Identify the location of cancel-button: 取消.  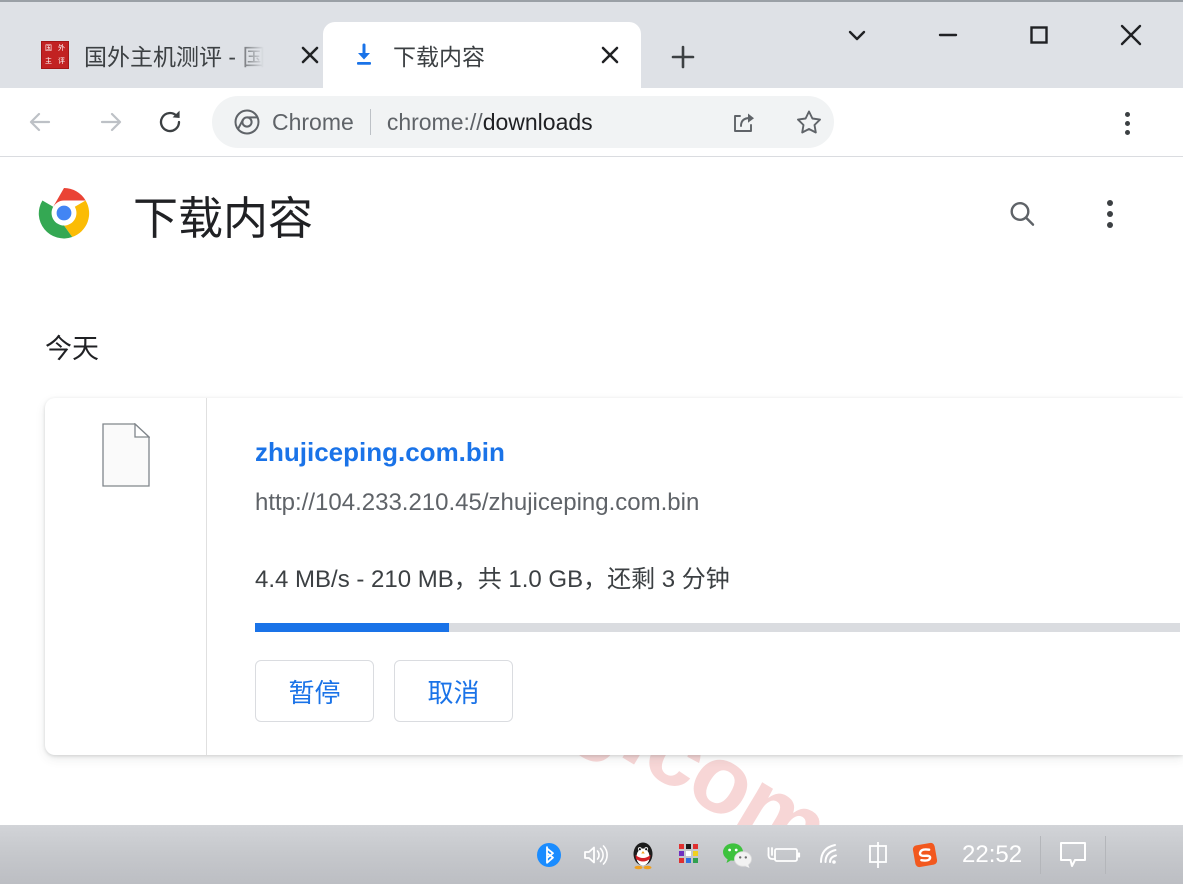
(453, 691).